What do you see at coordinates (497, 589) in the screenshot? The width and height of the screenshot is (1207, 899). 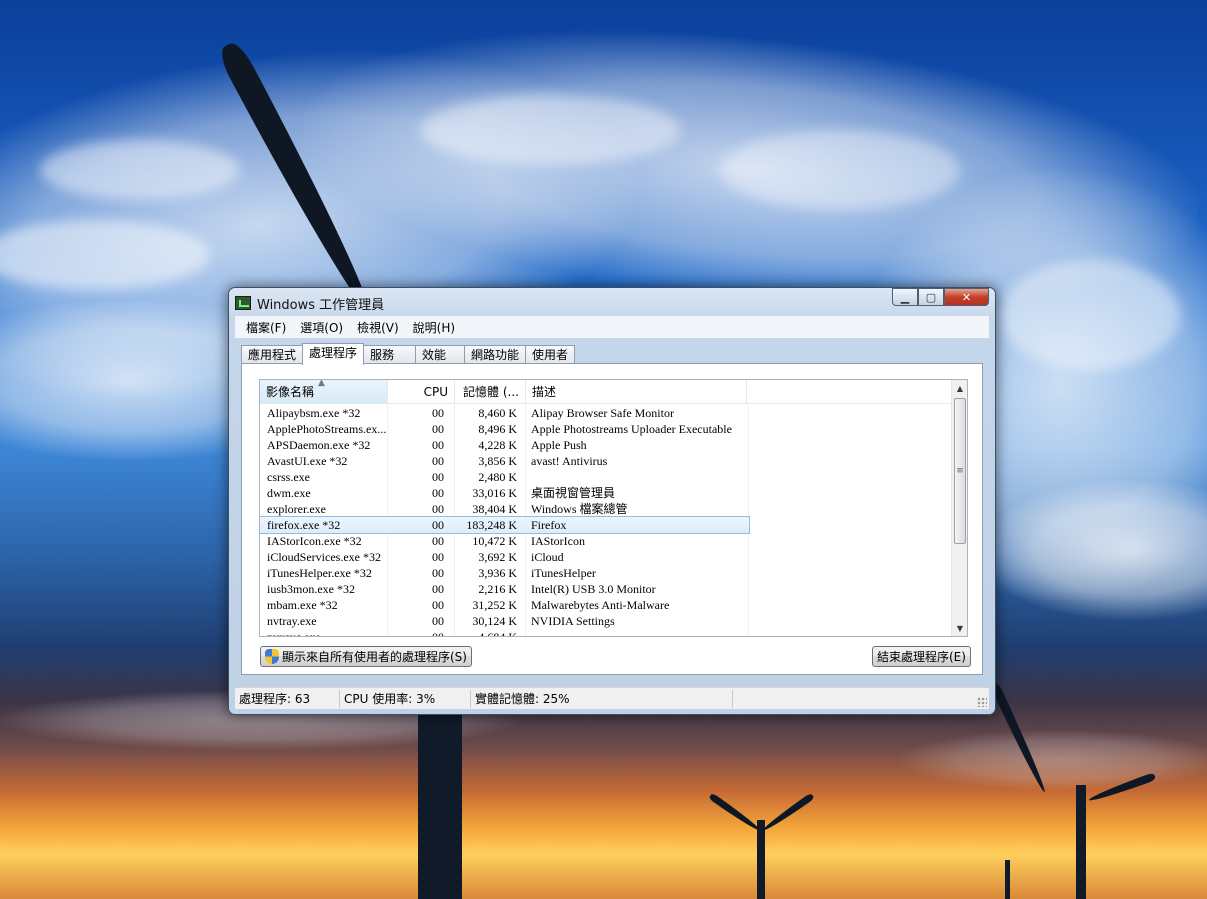 I see `process-memory-cell: 2,216 K` at bounding box center [497, 589].